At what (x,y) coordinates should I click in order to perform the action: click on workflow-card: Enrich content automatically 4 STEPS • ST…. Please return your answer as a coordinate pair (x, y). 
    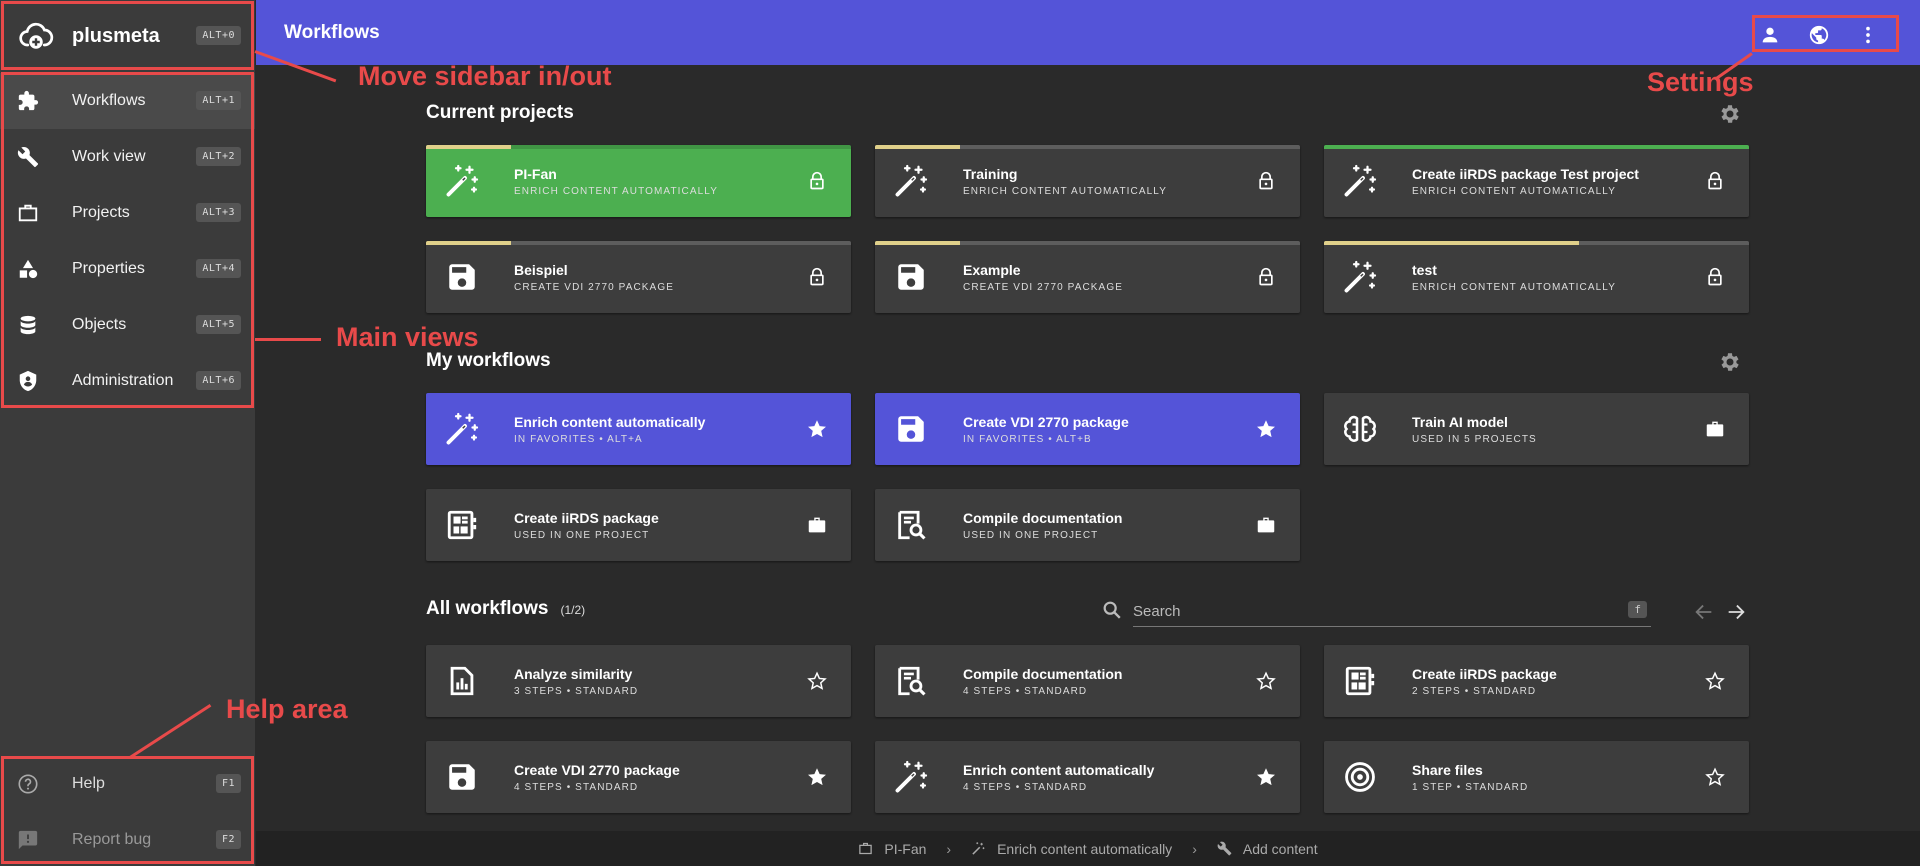
    Looking at the image, I should click on (1087, 777).